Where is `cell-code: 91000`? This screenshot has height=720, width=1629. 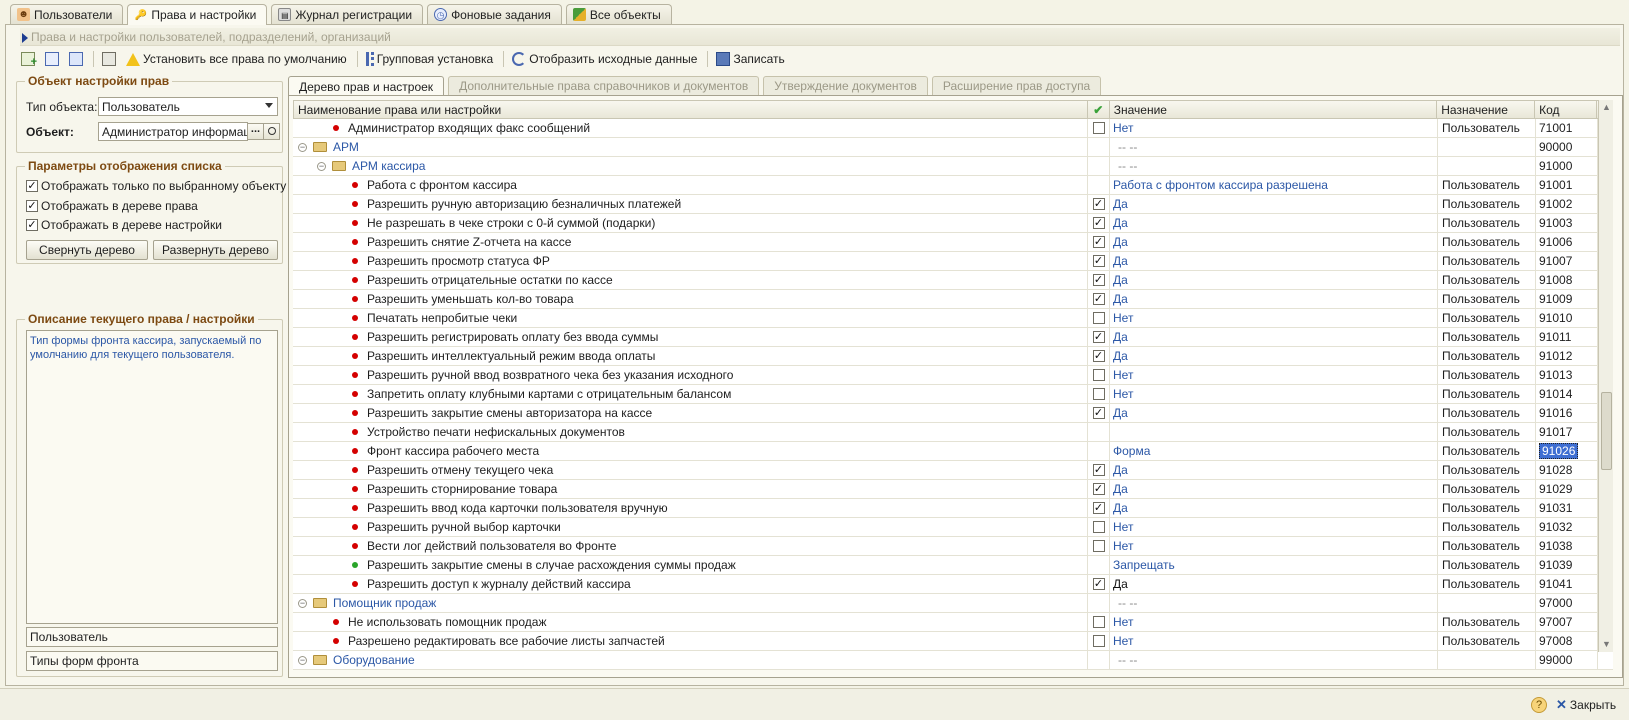
cell-code: 91000 is located at coordinates (1567, 166).